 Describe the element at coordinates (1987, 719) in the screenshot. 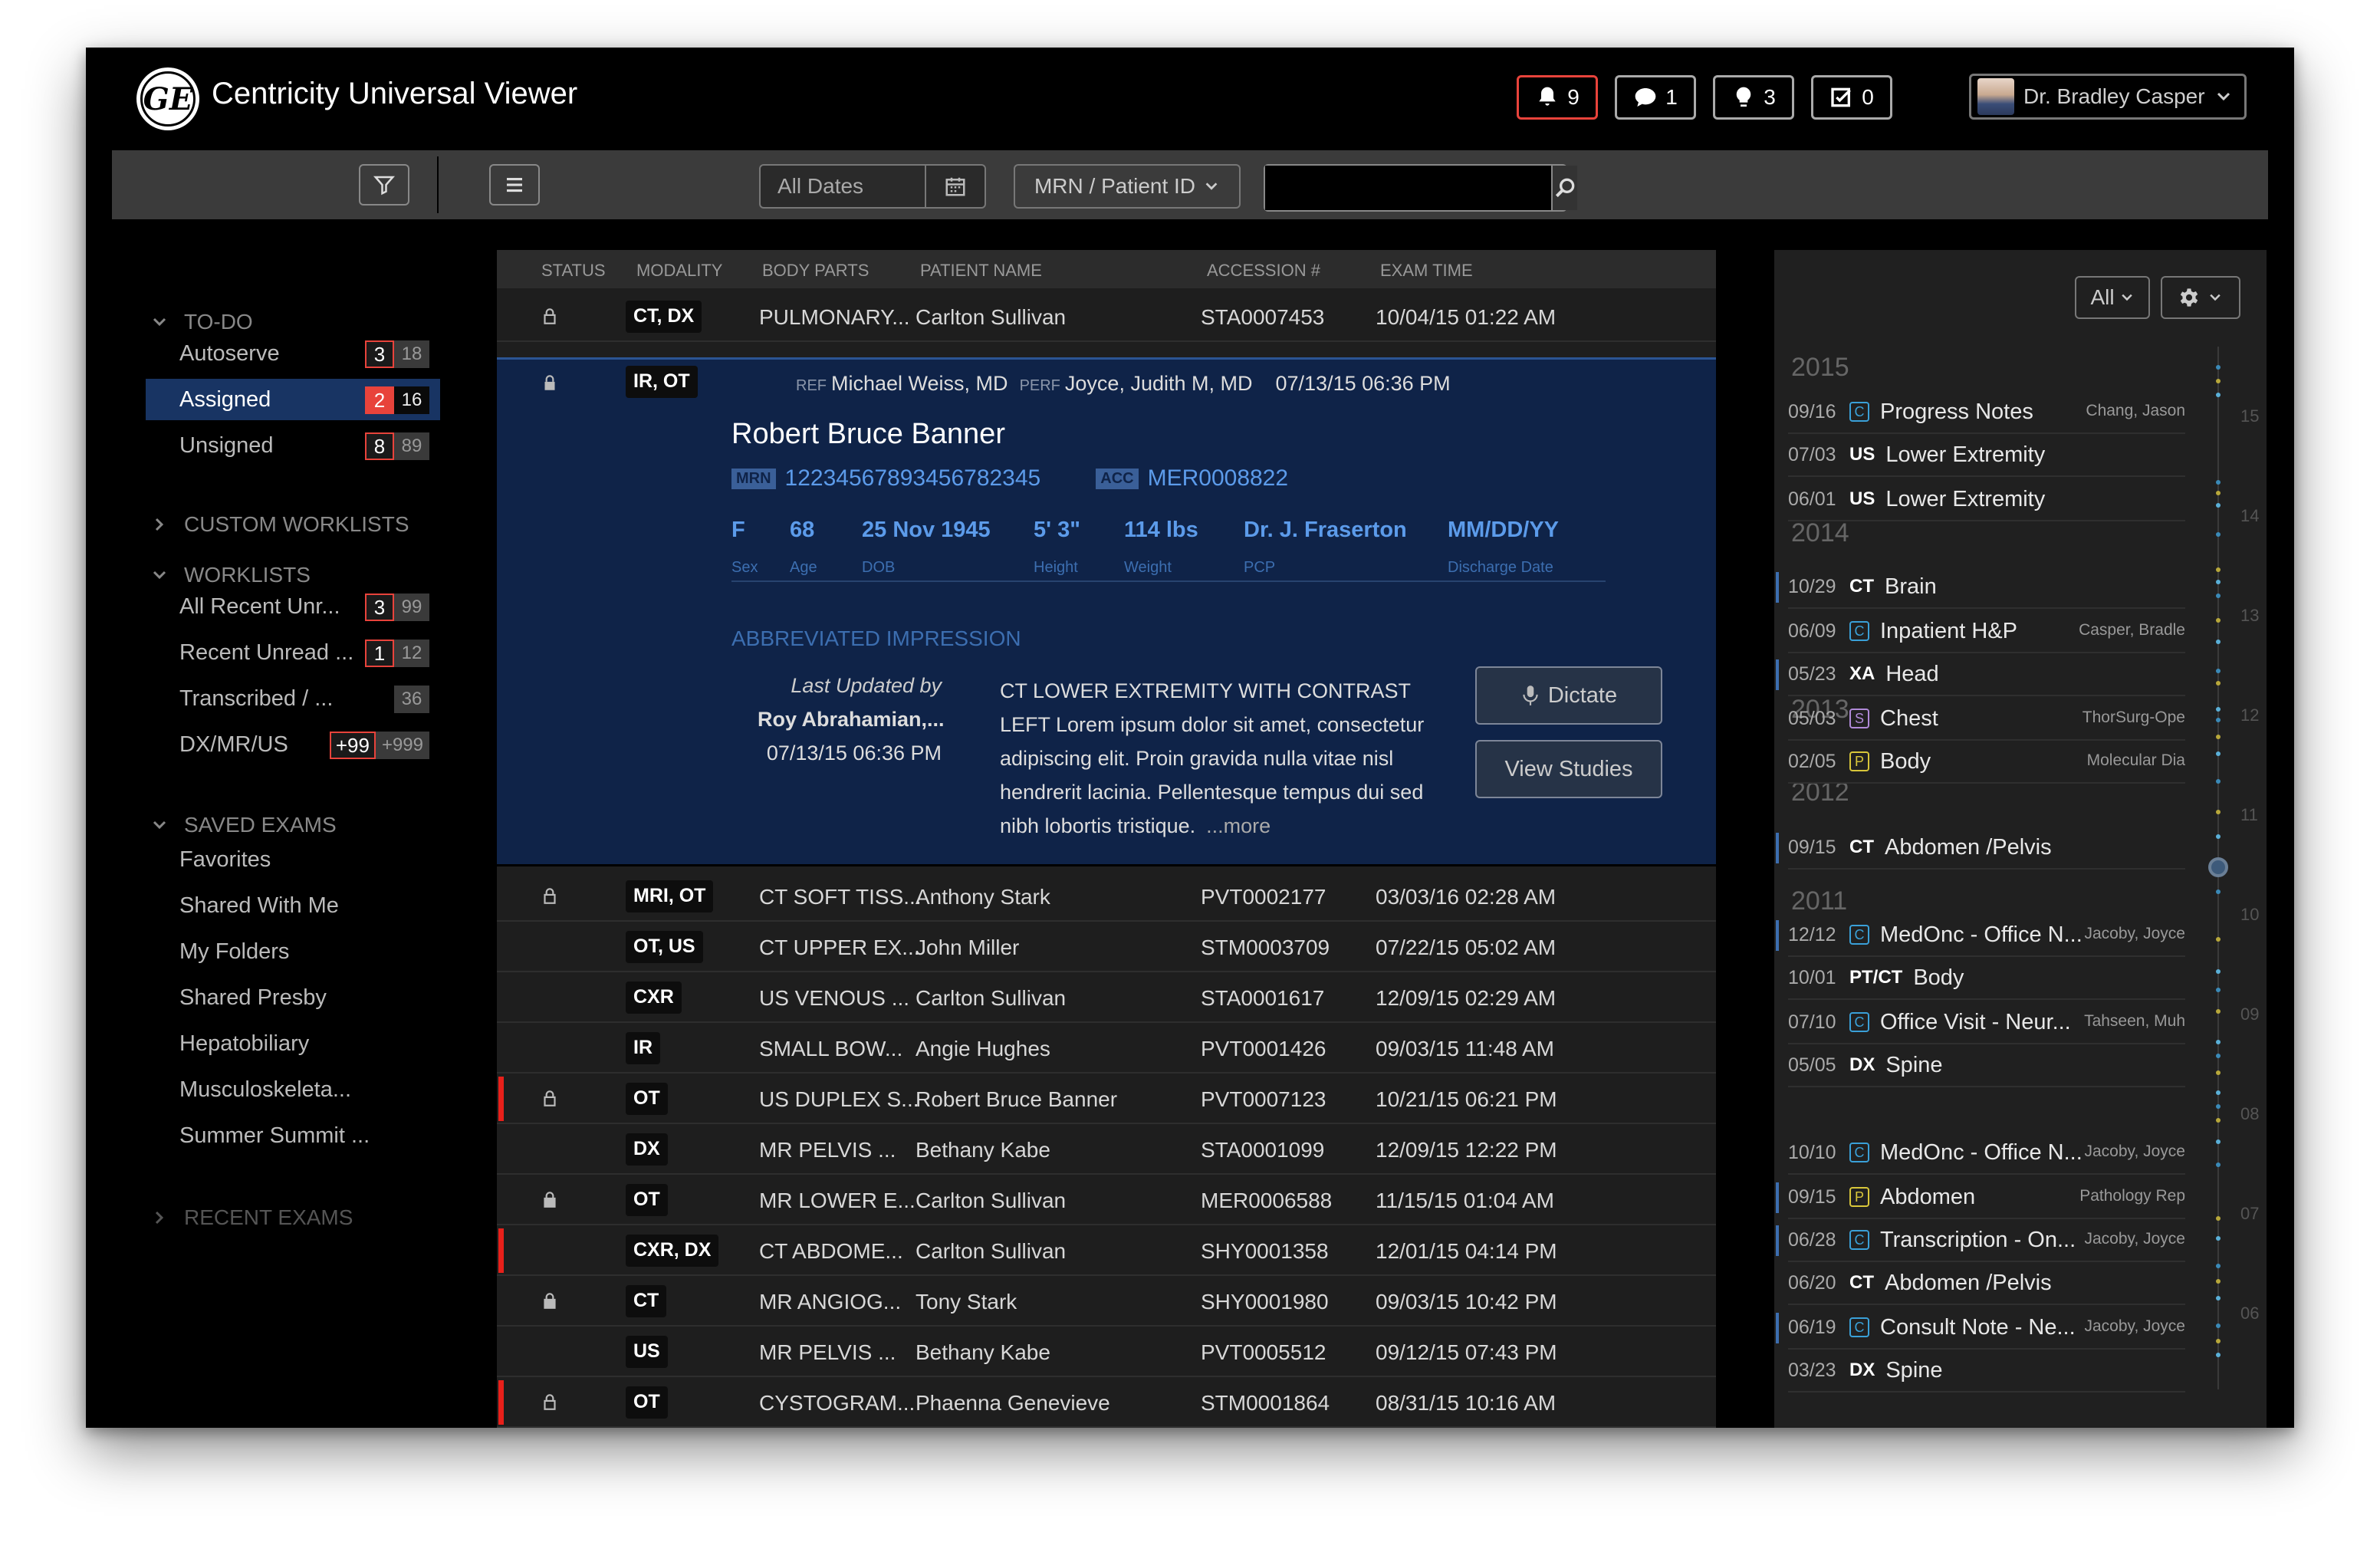

I see `timeline-item: 05/03 S Chest ThorSurg-Ope` at that location.